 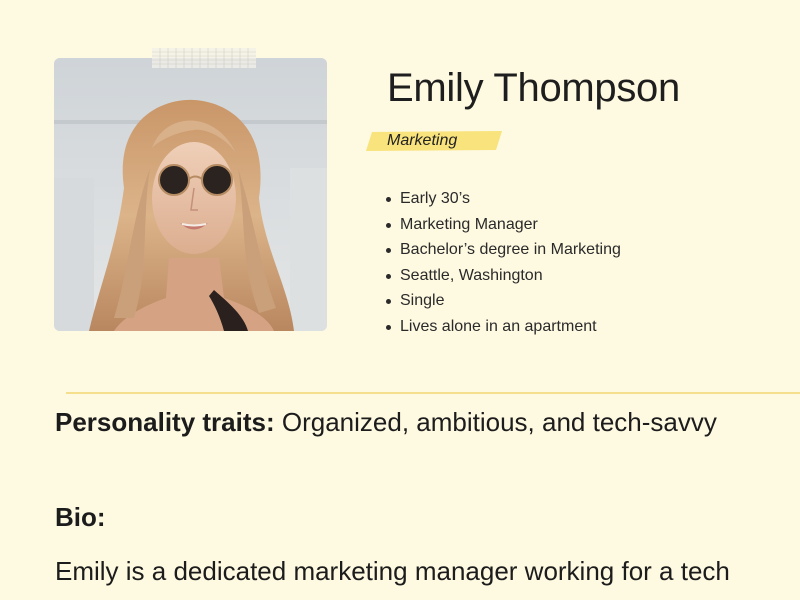 I want to click on traits-value: Organized, ambitious, and tech-savvy, so click(x=499, y=422).